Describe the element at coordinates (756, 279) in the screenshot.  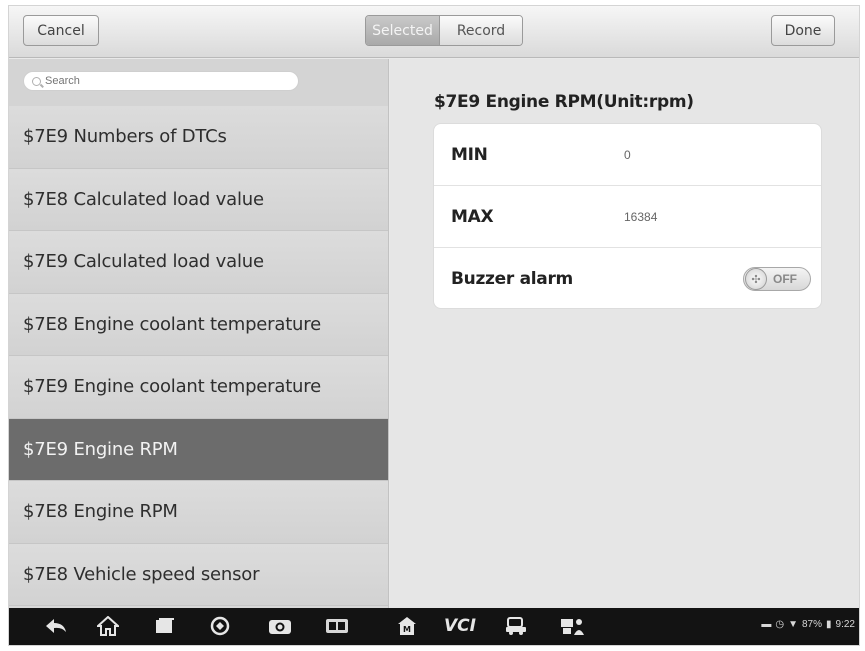
I see `toggle-knob-icon: ✣` at that location.